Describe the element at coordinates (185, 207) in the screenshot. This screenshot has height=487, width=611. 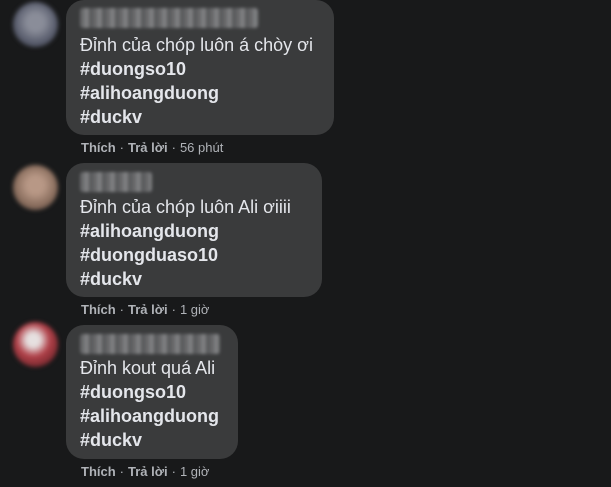
I see `comment-text: Đỉnh của chóp luôn Ali ơiiii` at that location.